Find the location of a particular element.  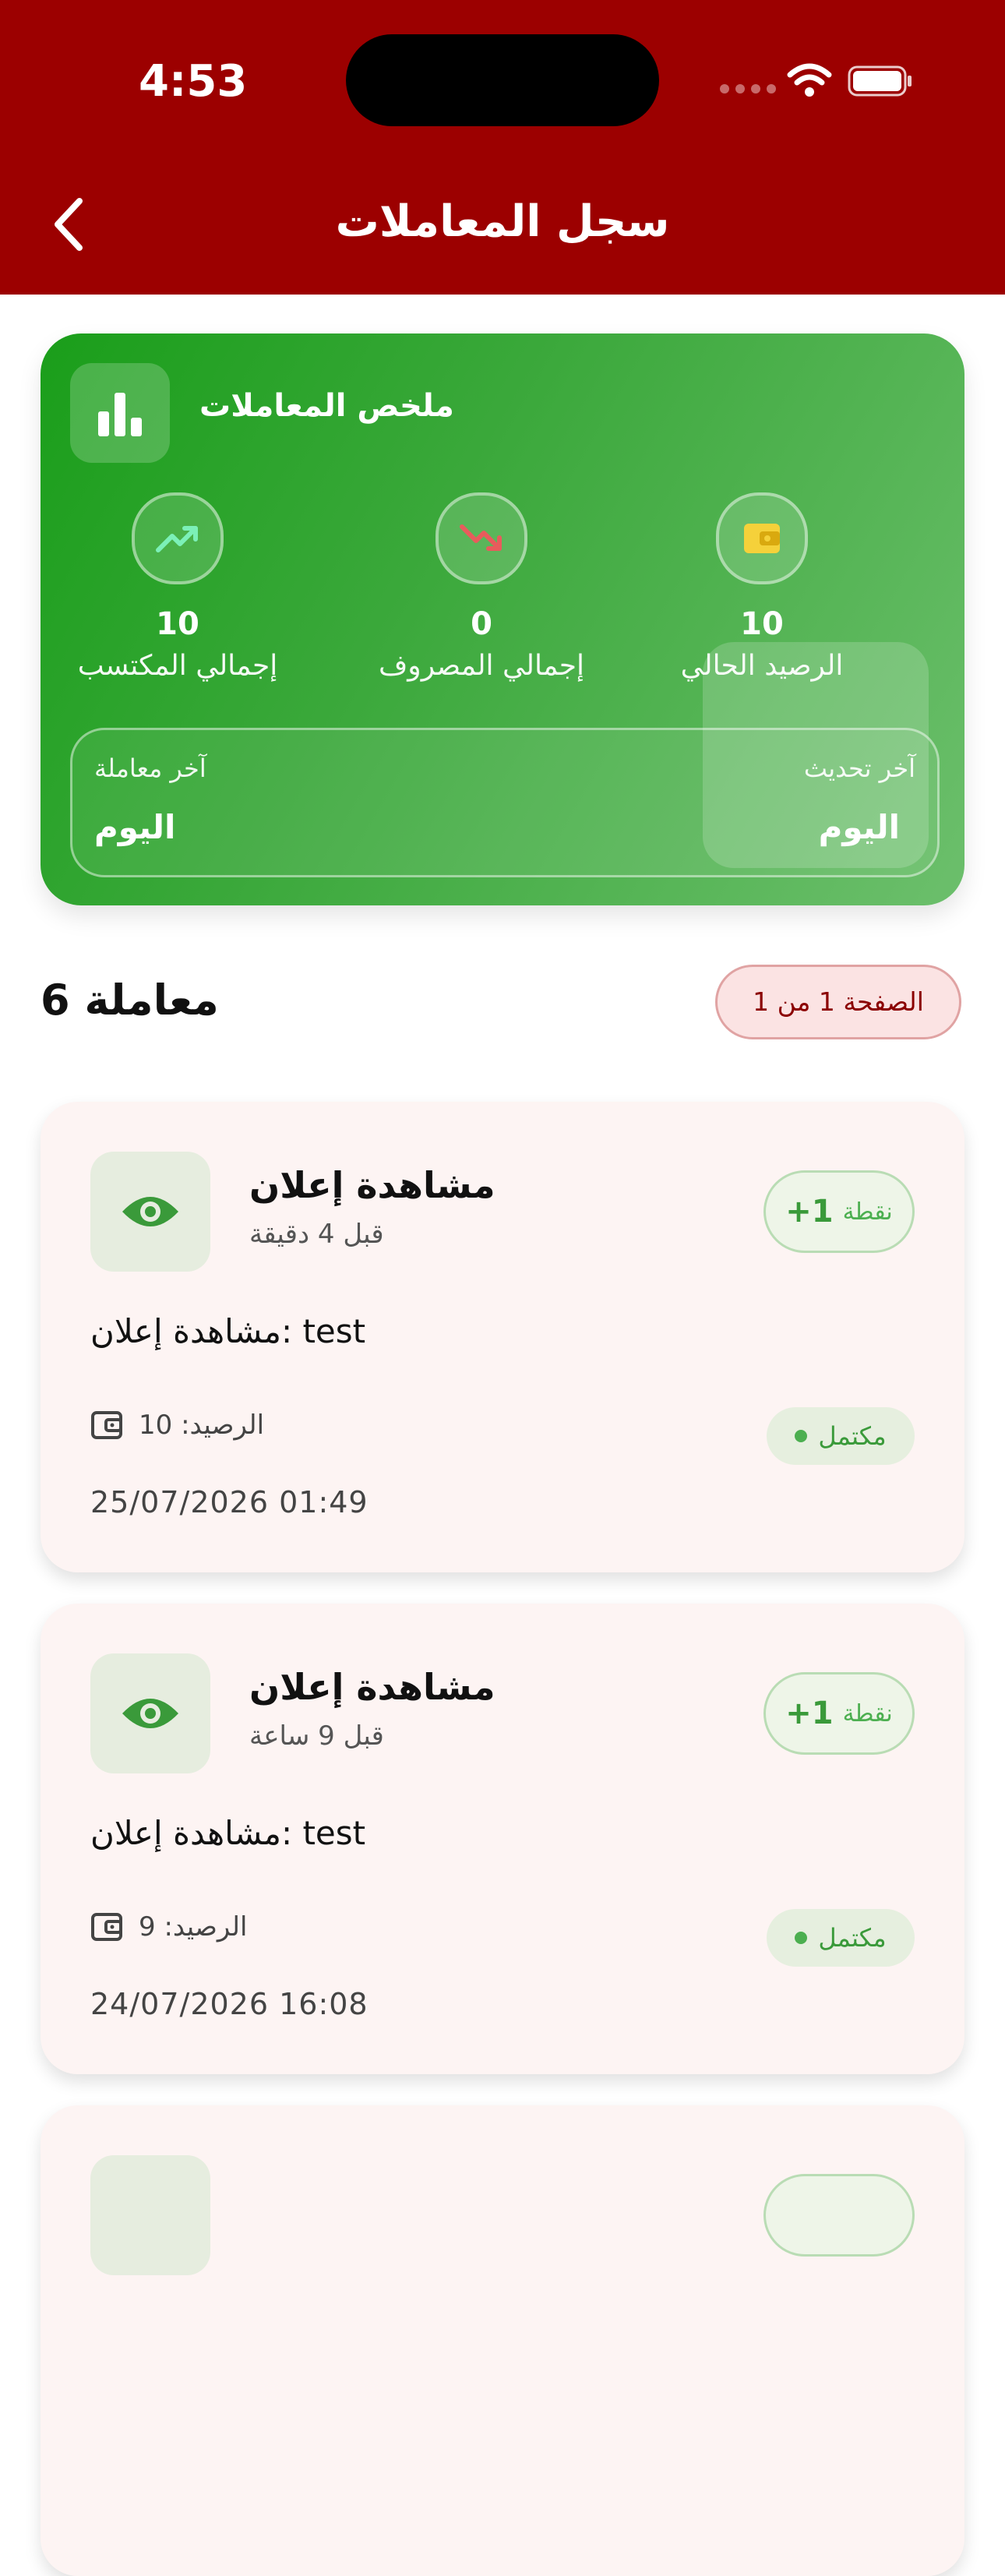

transaction-date: 25/07/2026 01:49 is located at coordinates (229, 1502).